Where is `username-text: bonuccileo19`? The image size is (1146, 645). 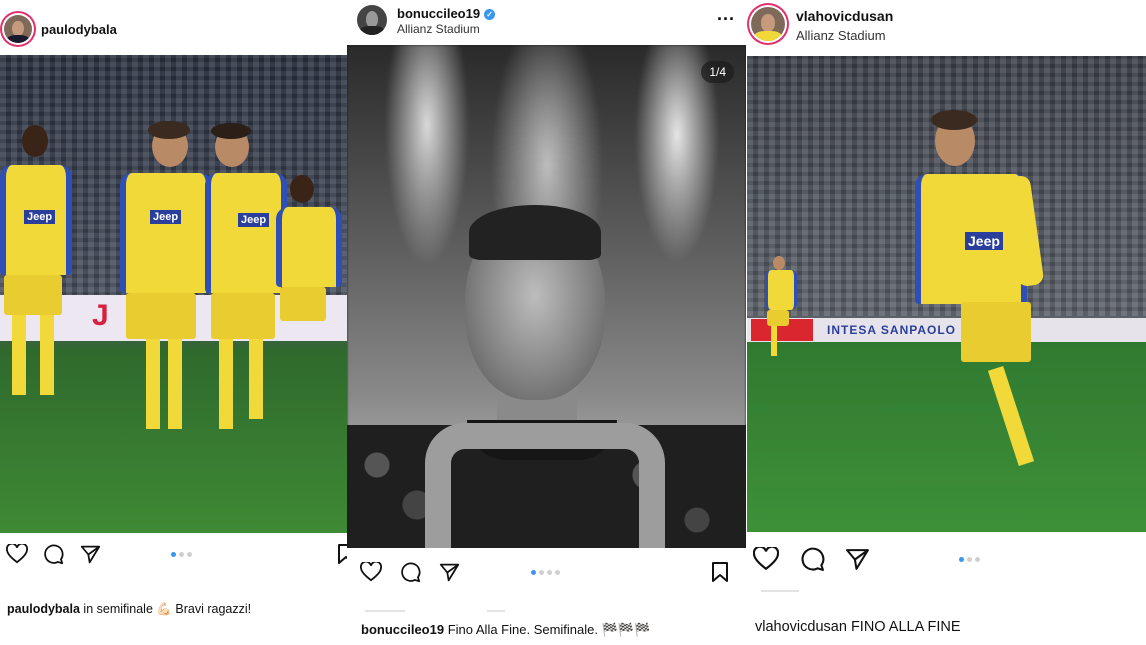 username-text: bonuccileo19 is located at coordinates (439, 13).